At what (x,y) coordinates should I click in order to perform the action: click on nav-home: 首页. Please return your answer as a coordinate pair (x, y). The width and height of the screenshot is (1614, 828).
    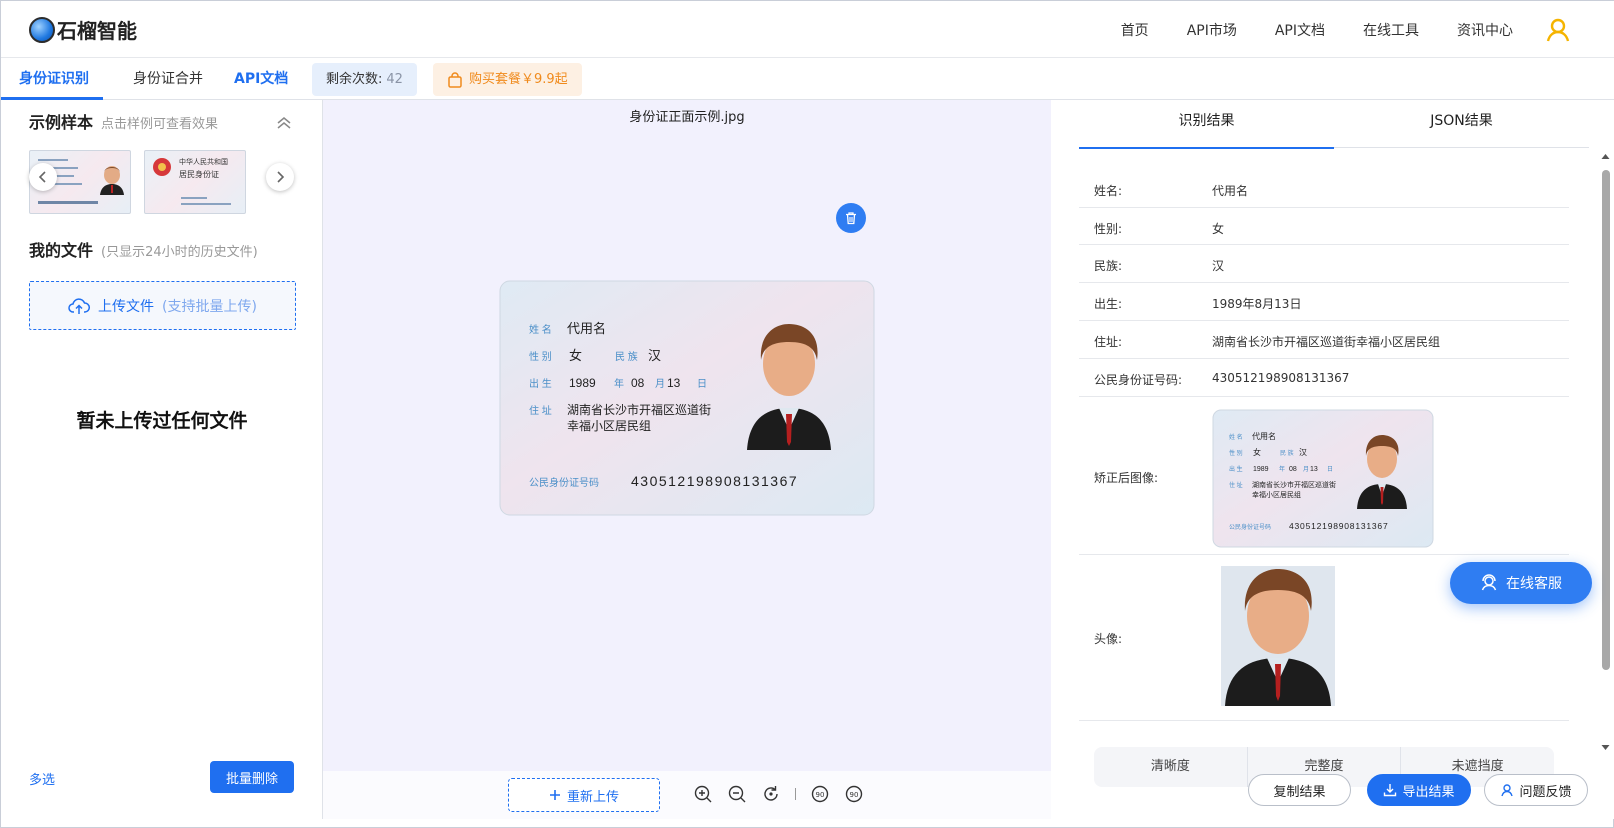
    Looking at the image, I should click on (1135, 30).